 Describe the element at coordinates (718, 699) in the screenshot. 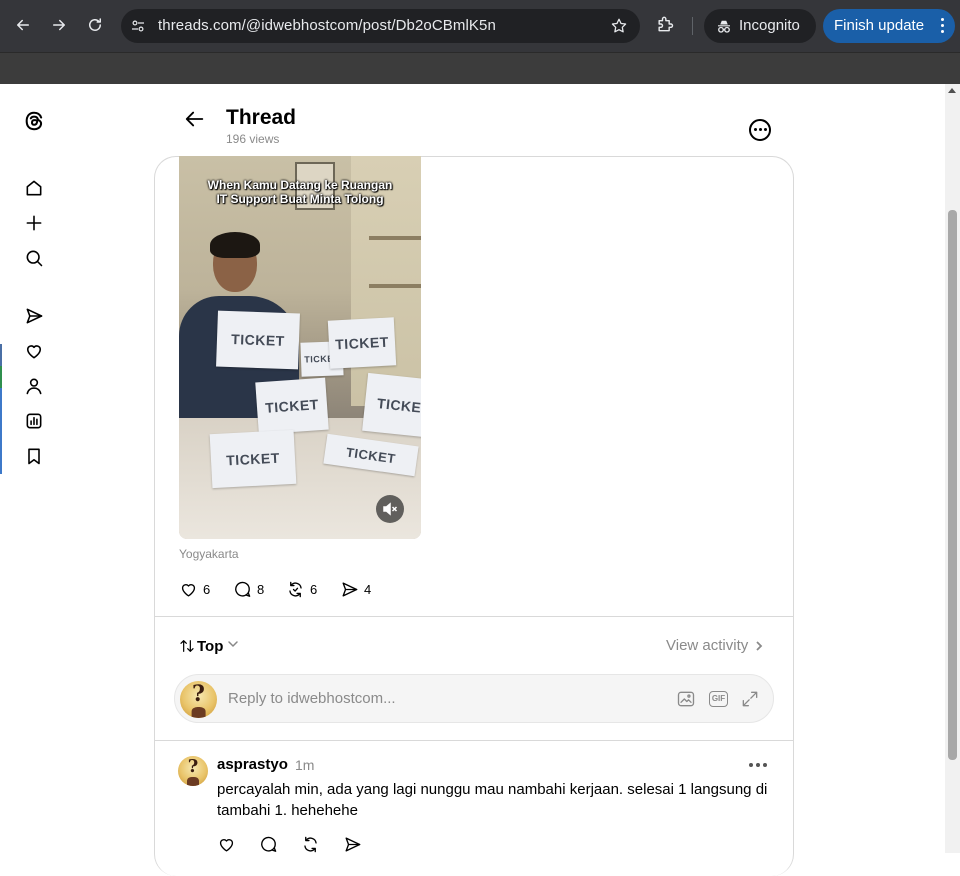

I see `gif-icon: GIF` at that location.